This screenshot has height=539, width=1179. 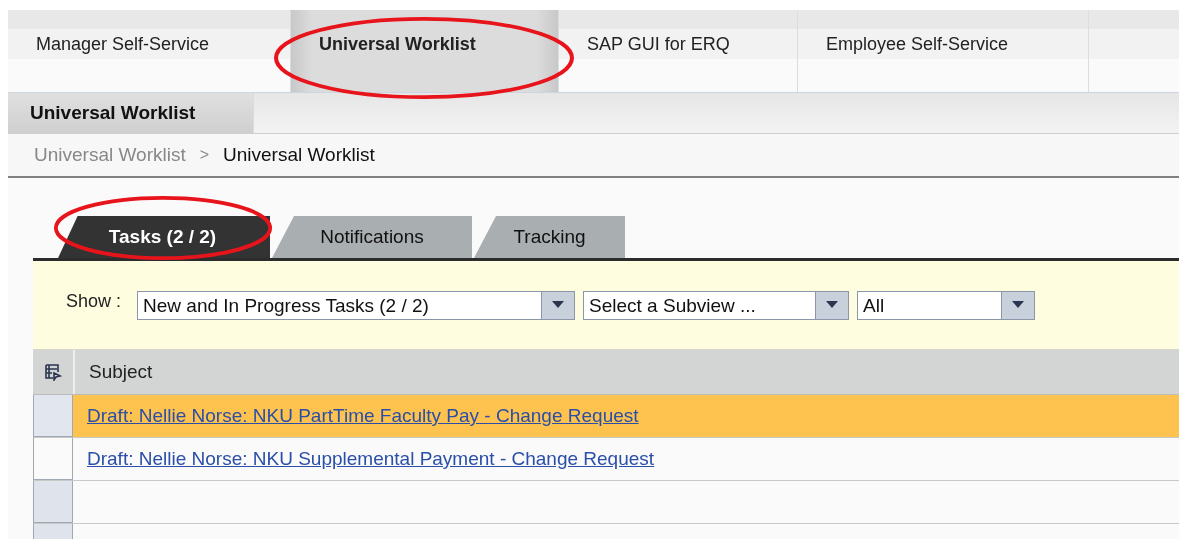 I want to click on worklist-tab: Tasks (2 / 2), so click(x=162, y=237).